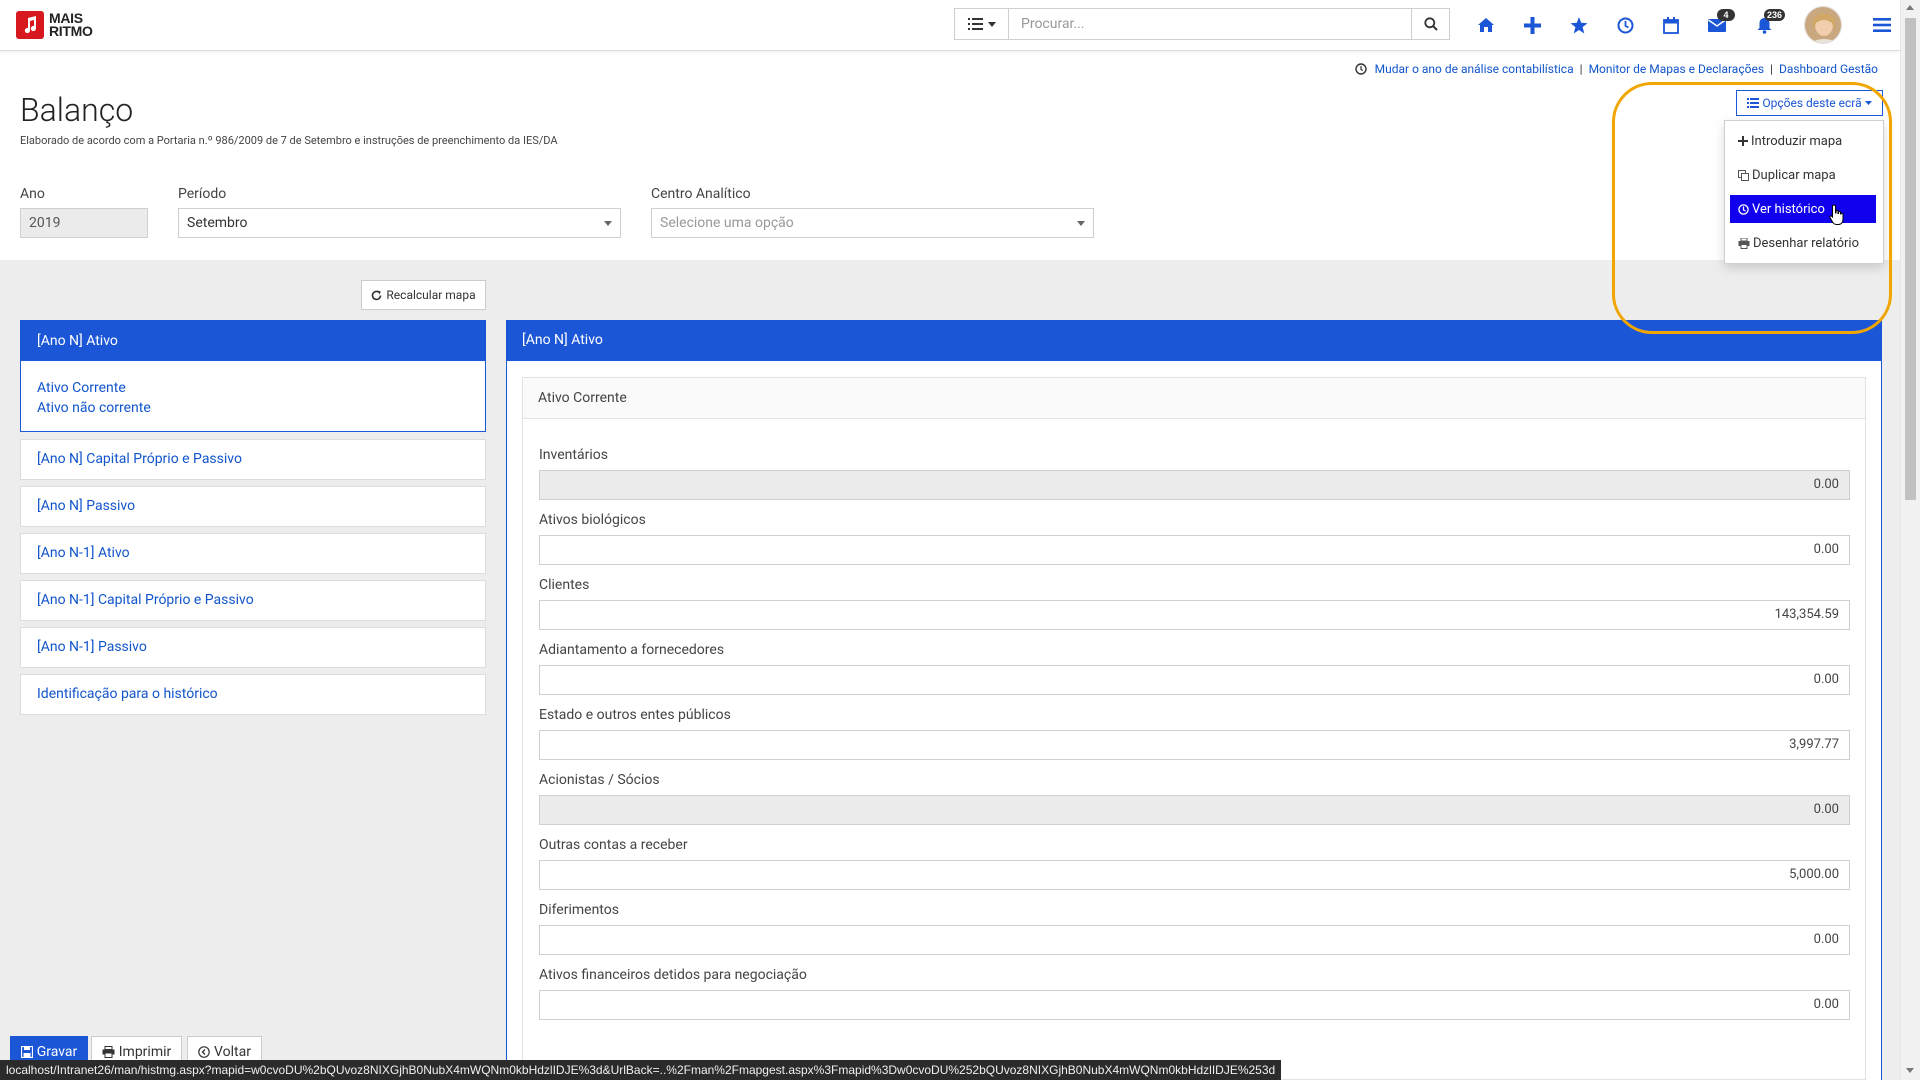  I want to click on notifications-badge: 236, so click(1775, 15).